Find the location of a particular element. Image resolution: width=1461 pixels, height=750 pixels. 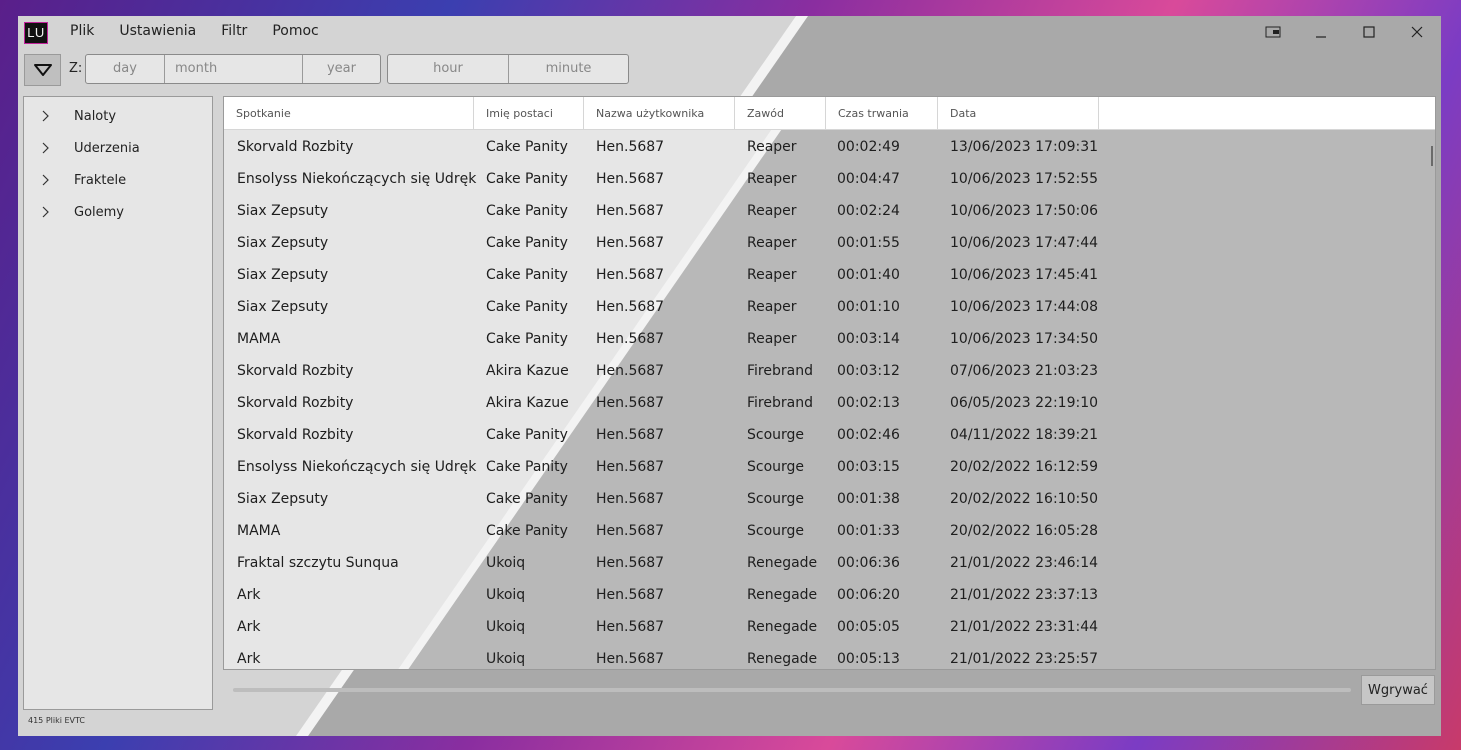

hour-field: hour is located at coordinates (448, 69).